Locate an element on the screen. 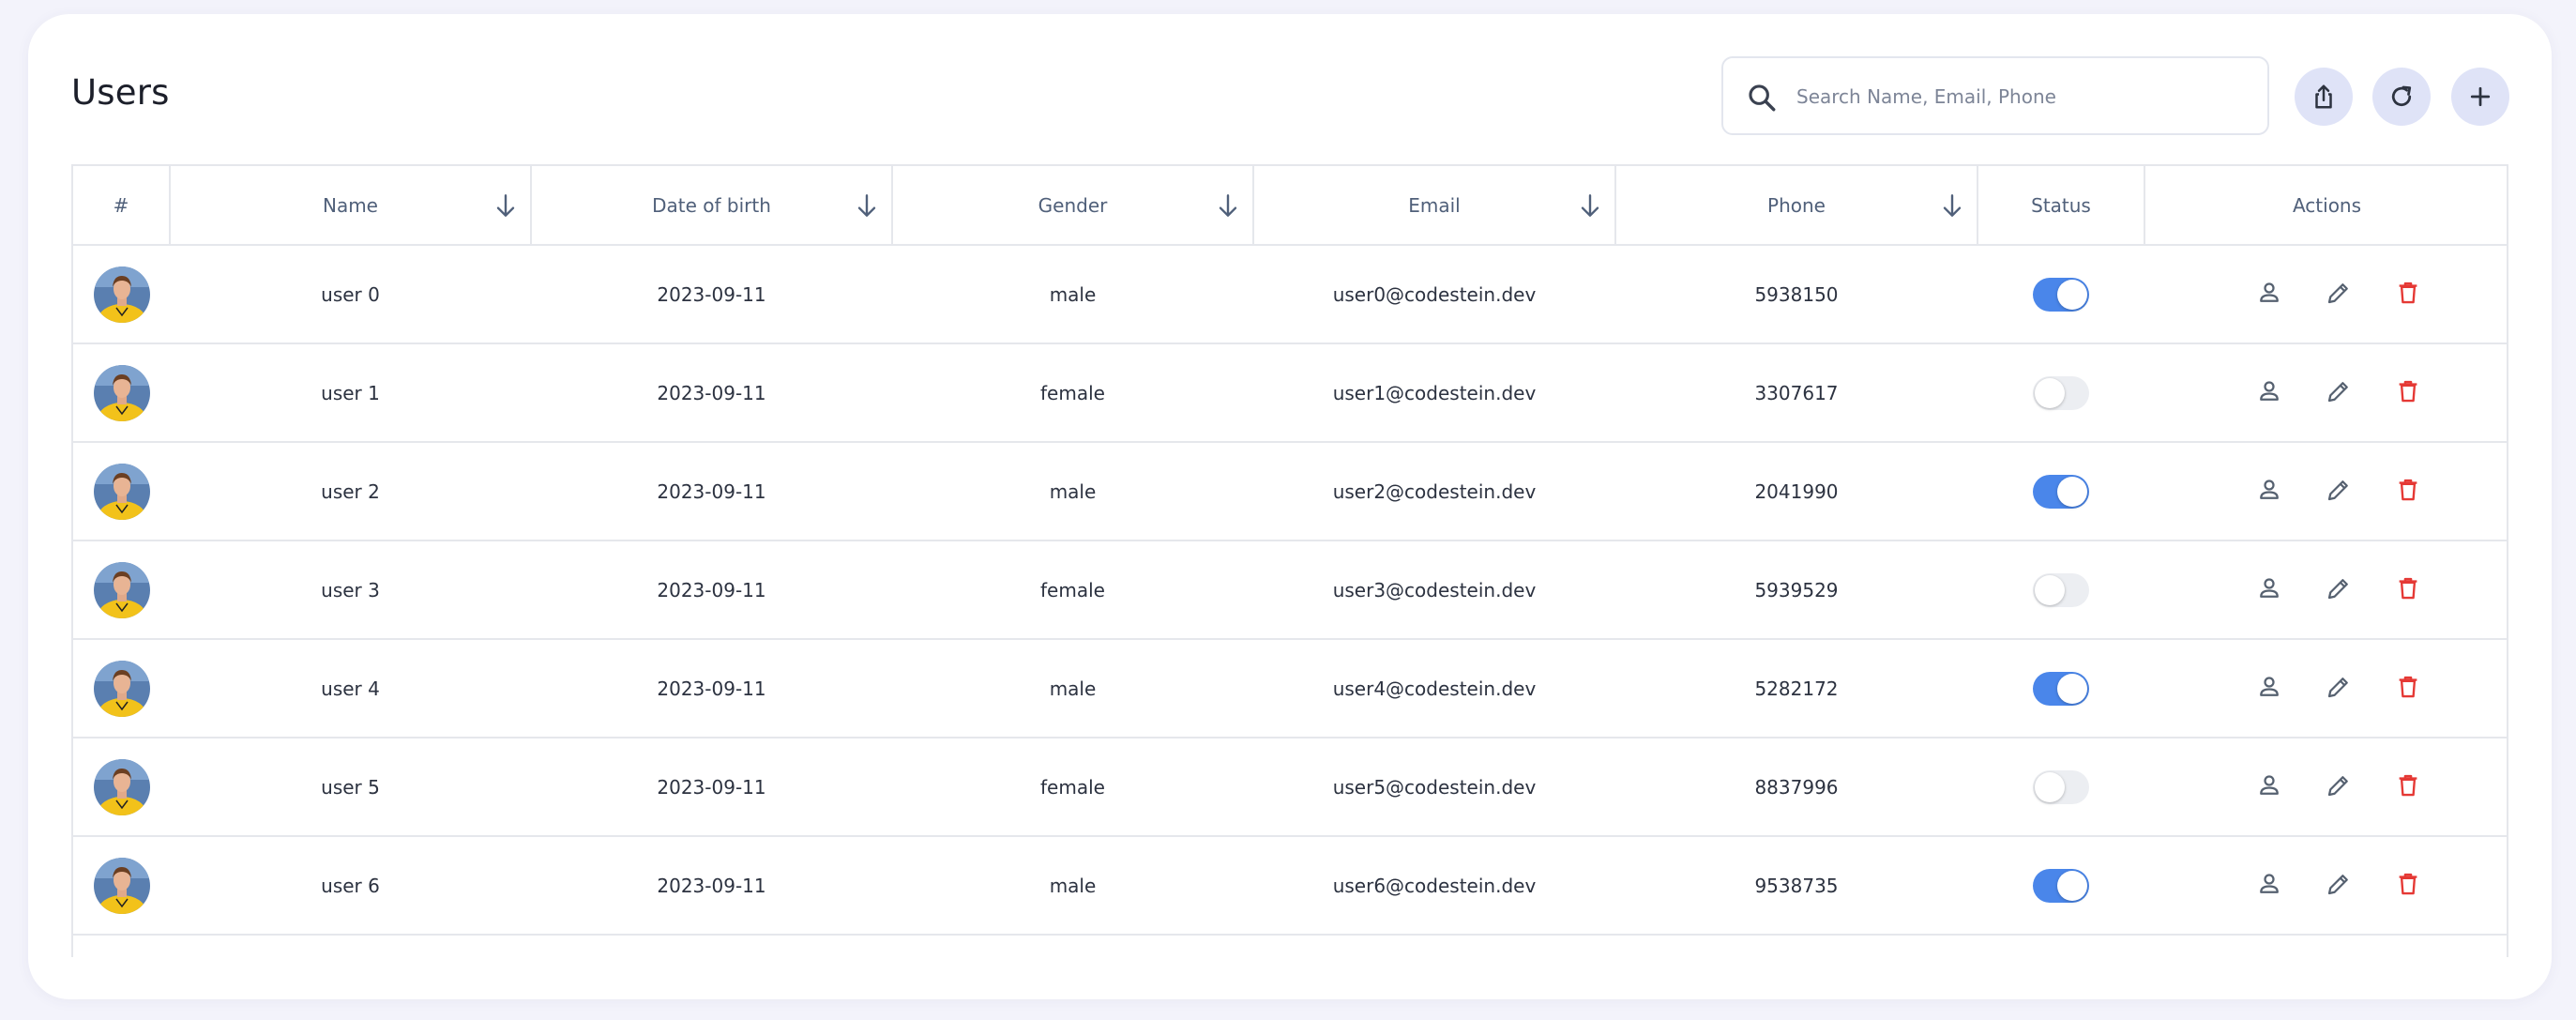 This screenshot has height=1020, width=2576. column-header-gender: Gender is located at coordinates (1073, 206).